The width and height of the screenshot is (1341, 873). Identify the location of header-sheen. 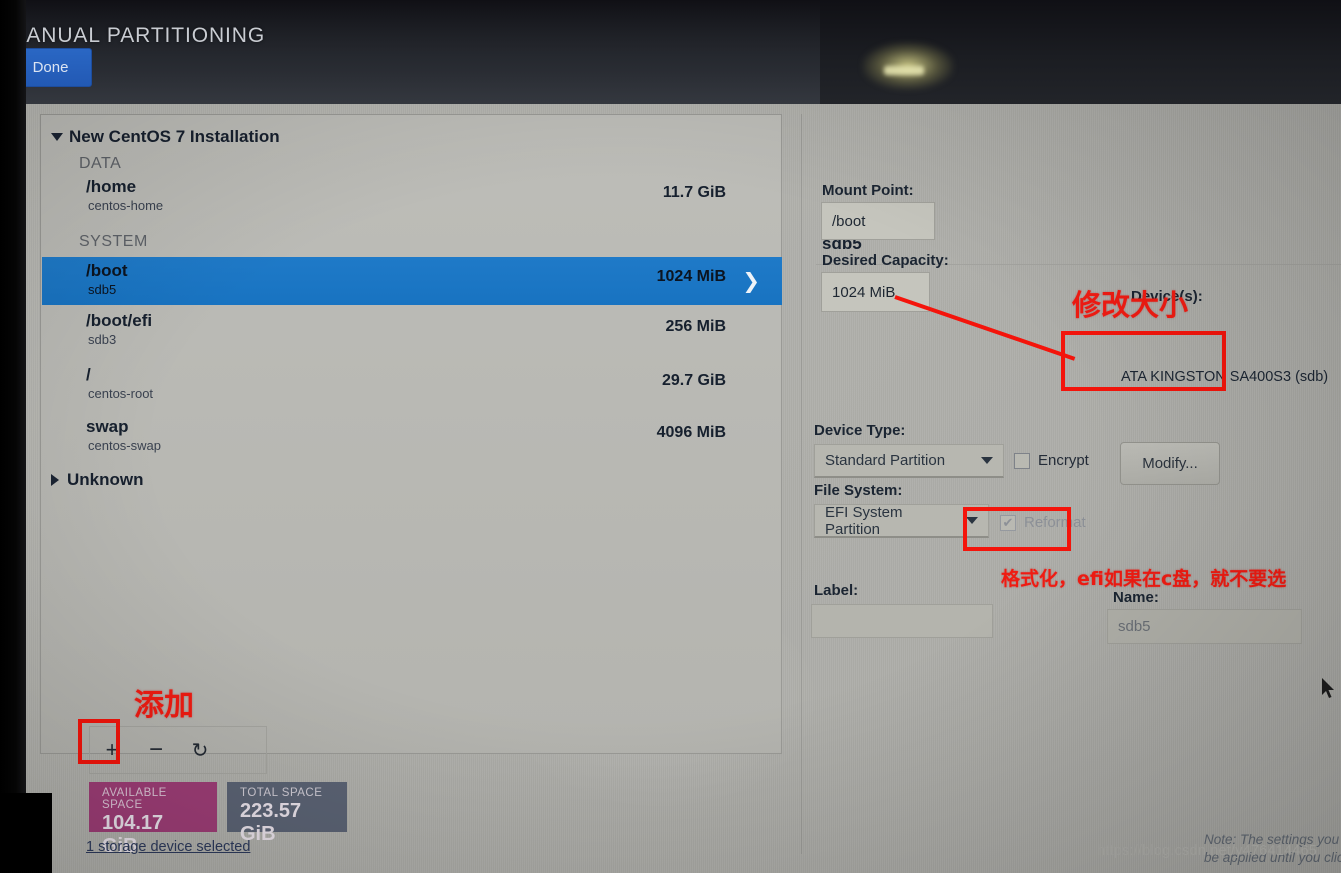
(410, 52).